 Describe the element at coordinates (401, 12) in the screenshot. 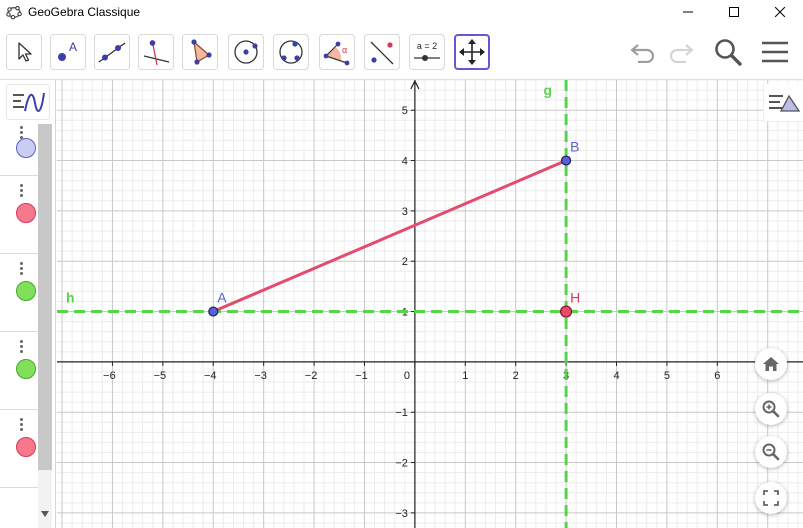

I see `title-bar: GeoGebra Classique` at that location.